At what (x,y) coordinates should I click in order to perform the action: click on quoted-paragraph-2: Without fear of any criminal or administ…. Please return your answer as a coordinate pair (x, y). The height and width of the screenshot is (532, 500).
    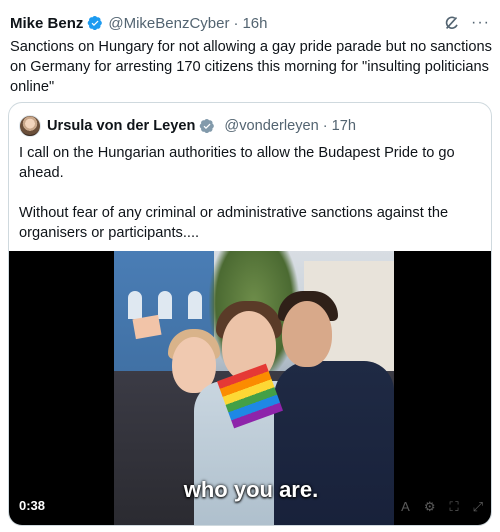
    Looking at the image, I should click on (234, 223).